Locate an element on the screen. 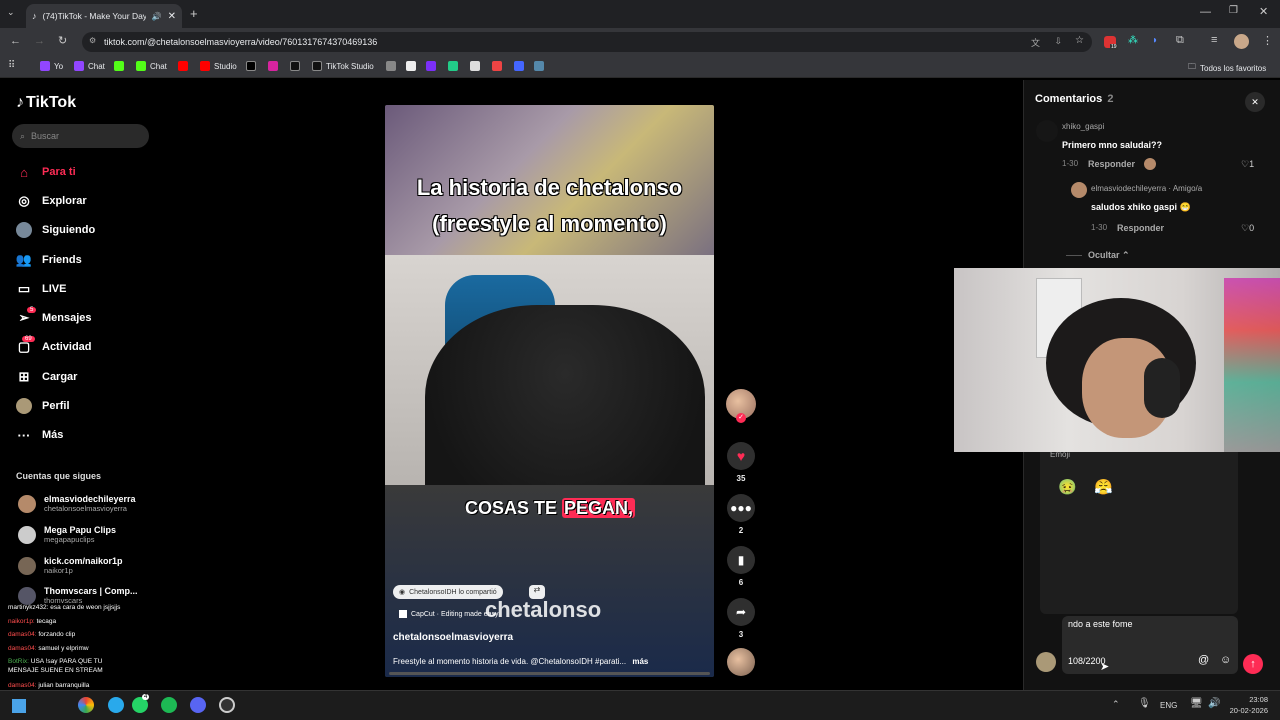  clock: 23:08 20-02-2026 is located at coordinates (1246, 705).